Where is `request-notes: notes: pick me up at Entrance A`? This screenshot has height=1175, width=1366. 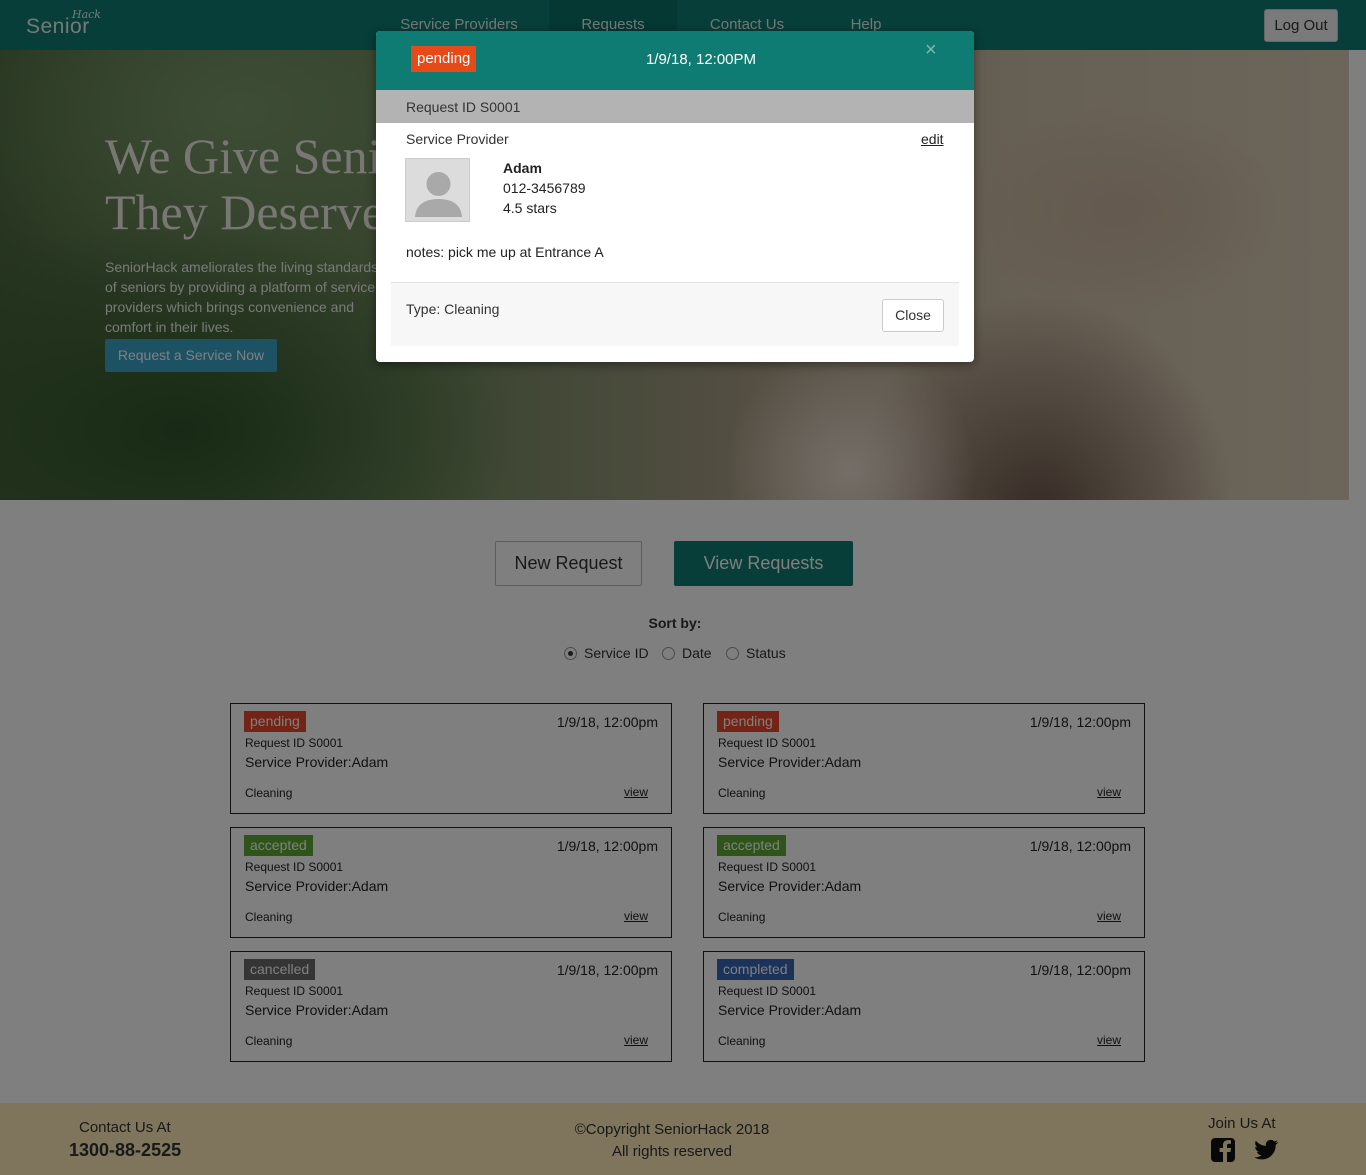 request-notes: notes: pick me up at Entrance A is located at coordinates (505, 252).